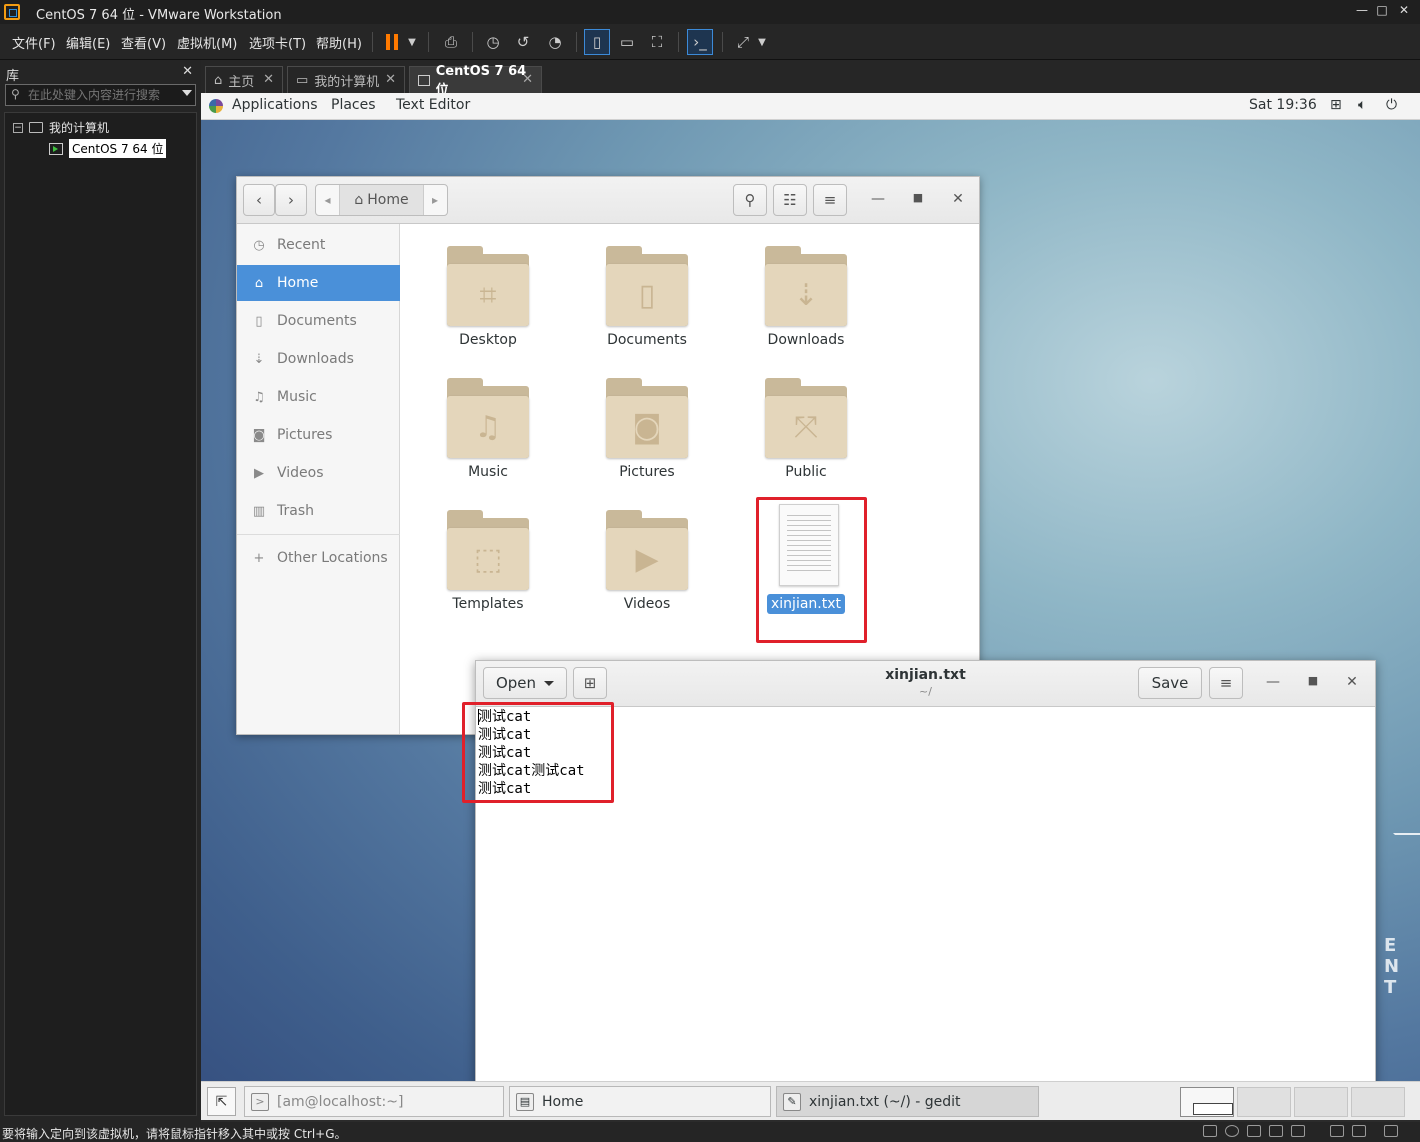  What do you see at coordinates (1283, 105) in the screenshot?
I see `clock: Sat 19:36` at bounding box center [1283, 105].